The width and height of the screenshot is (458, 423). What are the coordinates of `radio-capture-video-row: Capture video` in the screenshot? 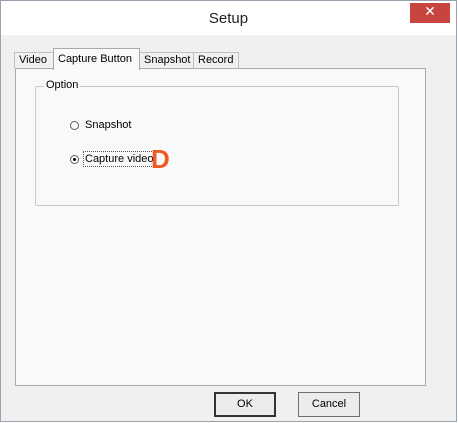 It's located at (113, 159).